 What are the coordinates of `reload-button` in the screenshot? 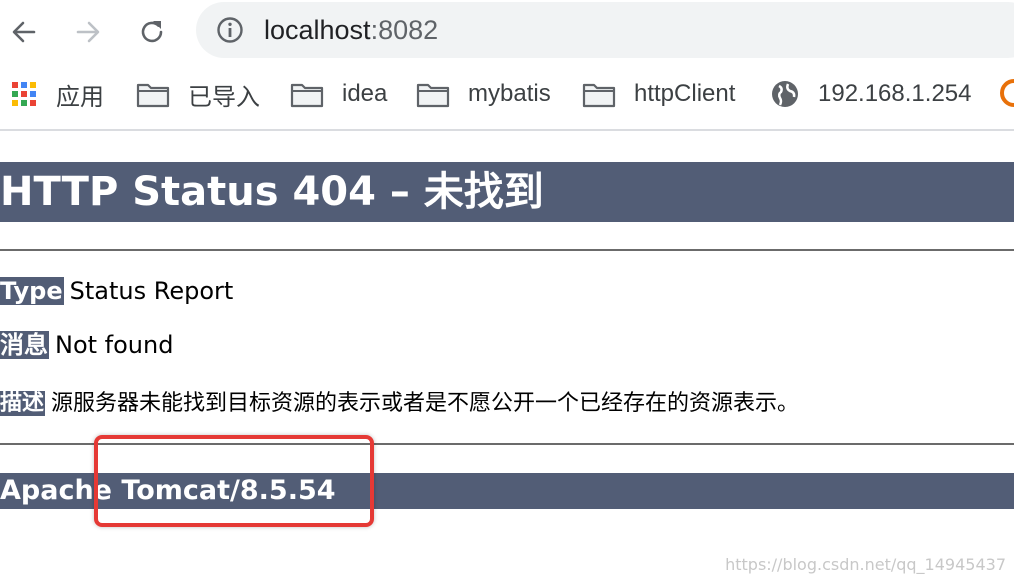 It's located at (152, 32).